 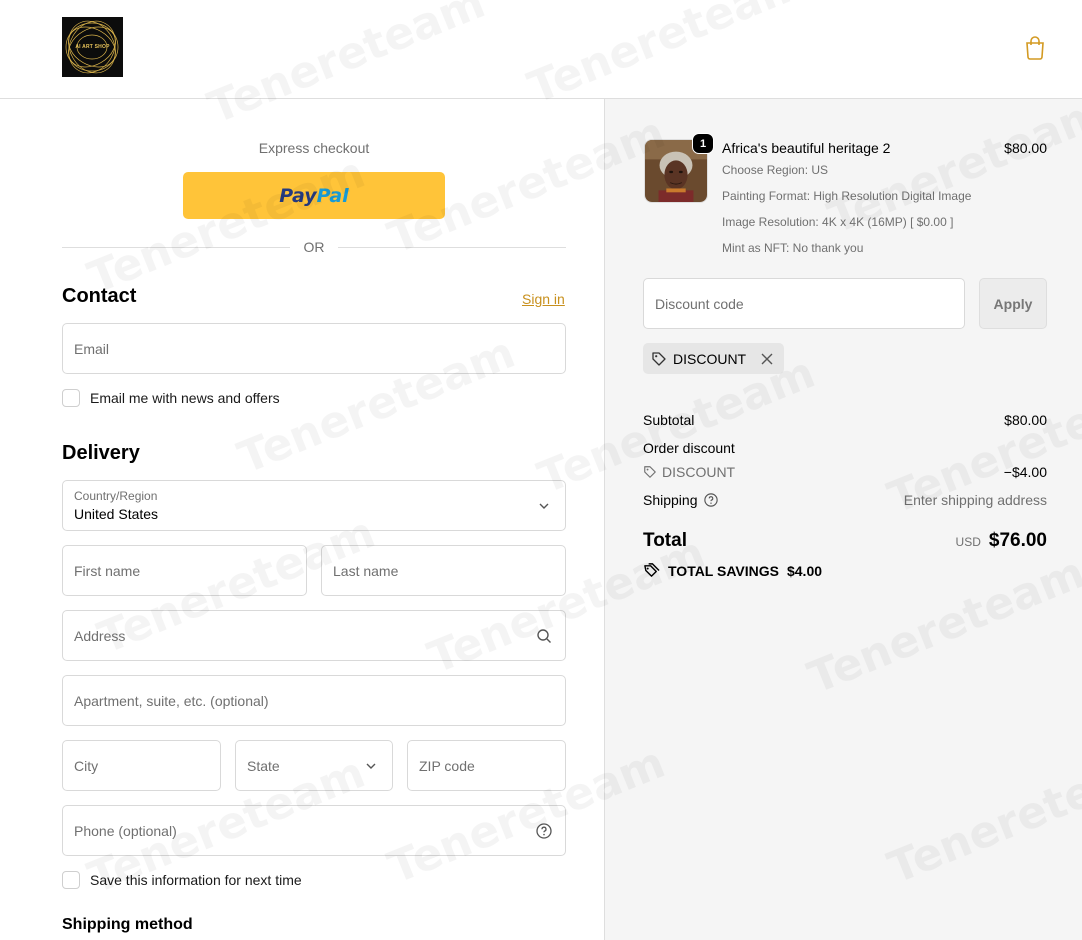 I want to click on total-savings: TOTAL SAVINGS $4.00, so click(x=732, y=570).